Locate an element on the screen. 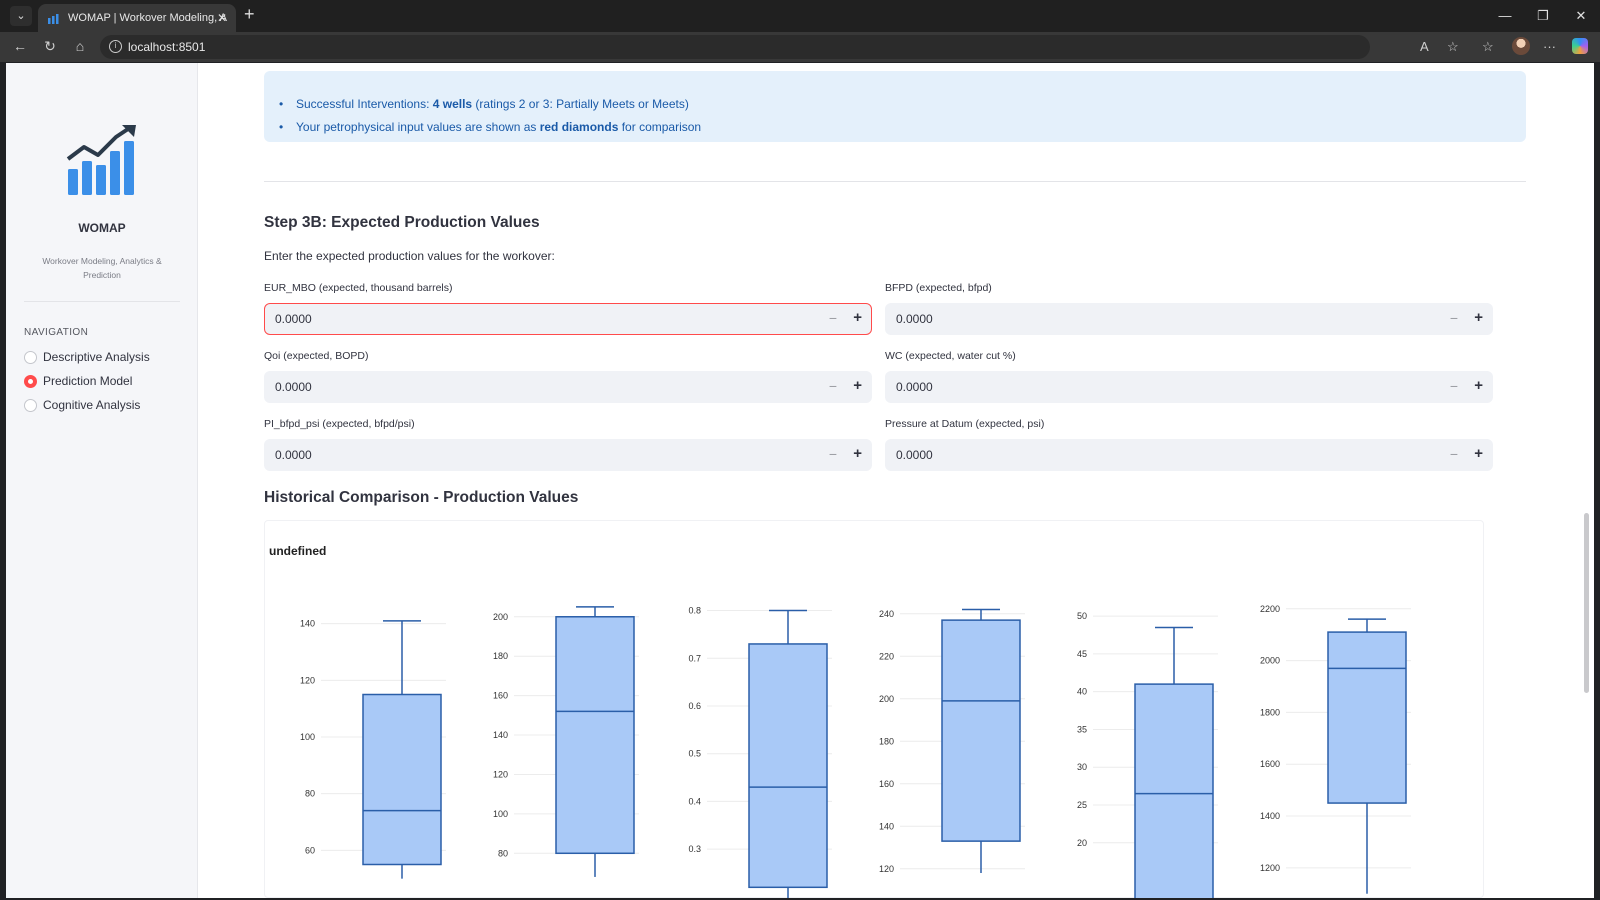 The image size is (1600, 900). favorite-star-icon: ☆ is located at coordinates (1453, 47).